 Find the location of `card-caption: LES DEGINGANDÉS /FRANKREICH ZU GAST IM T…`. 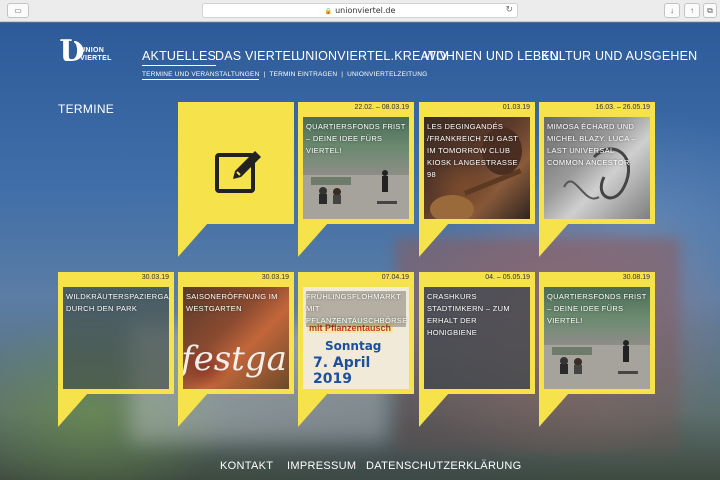

card-caption: LES DEGINGANDÉS /FRANKREICH ZU GAST IM T… is located at coordinates (472, 150).